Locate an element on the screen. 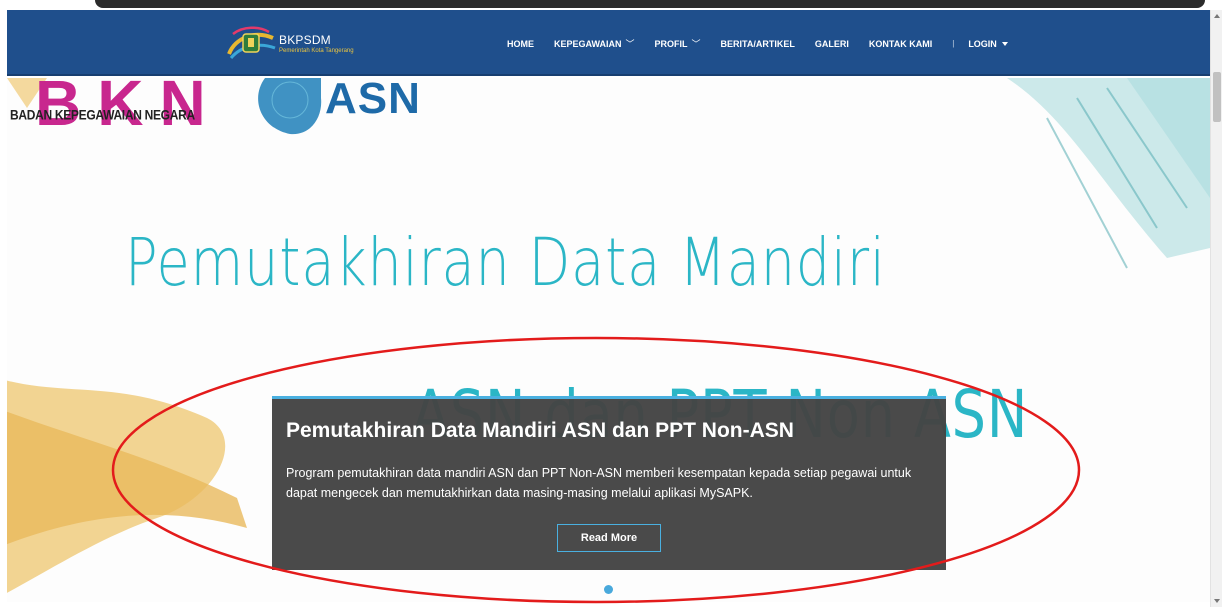 This screenshot has width=1222, height=607. city-logo-icon is located at coordinates (251, 44).